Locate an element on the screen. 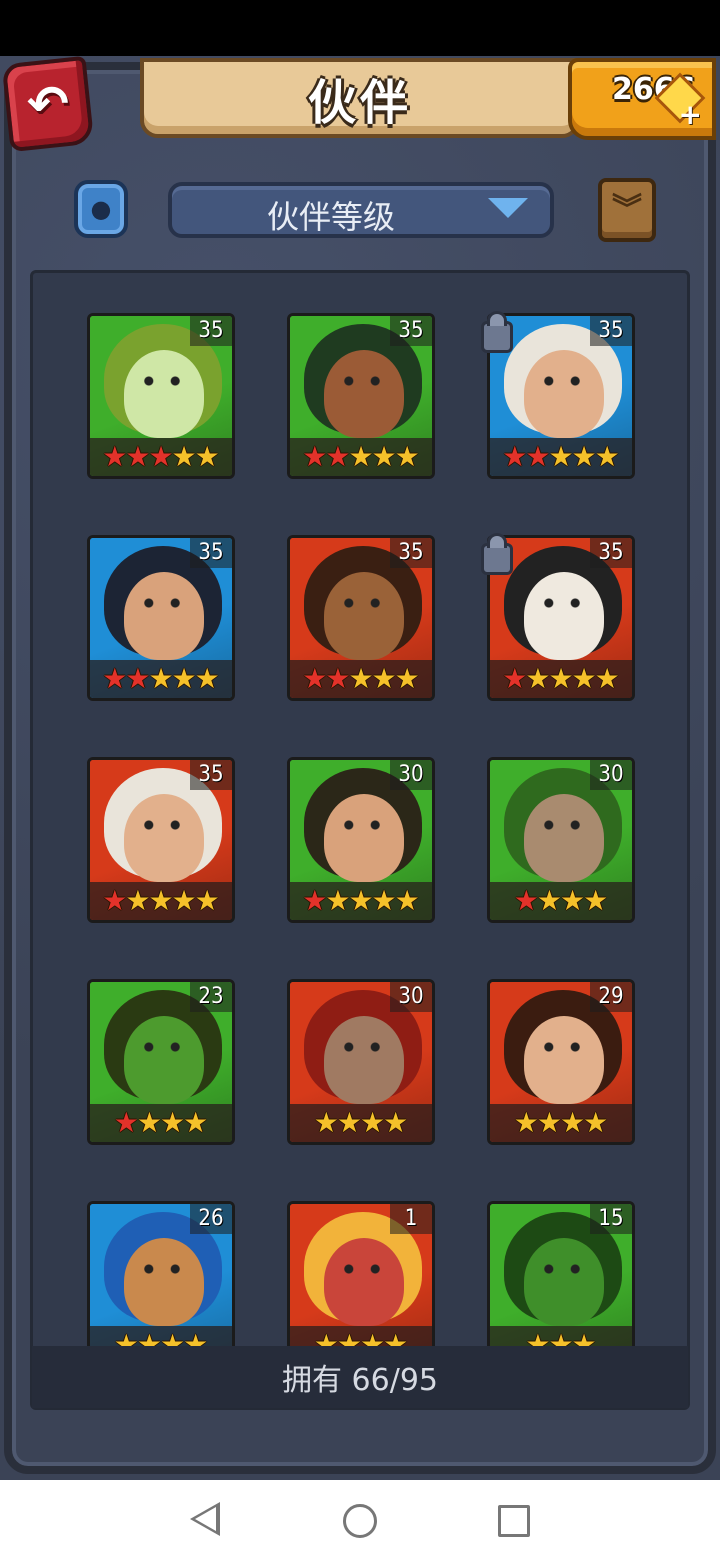 This screenshot has height=1560, width=720. companion-level: 29 is located at coordinates (611, 997).